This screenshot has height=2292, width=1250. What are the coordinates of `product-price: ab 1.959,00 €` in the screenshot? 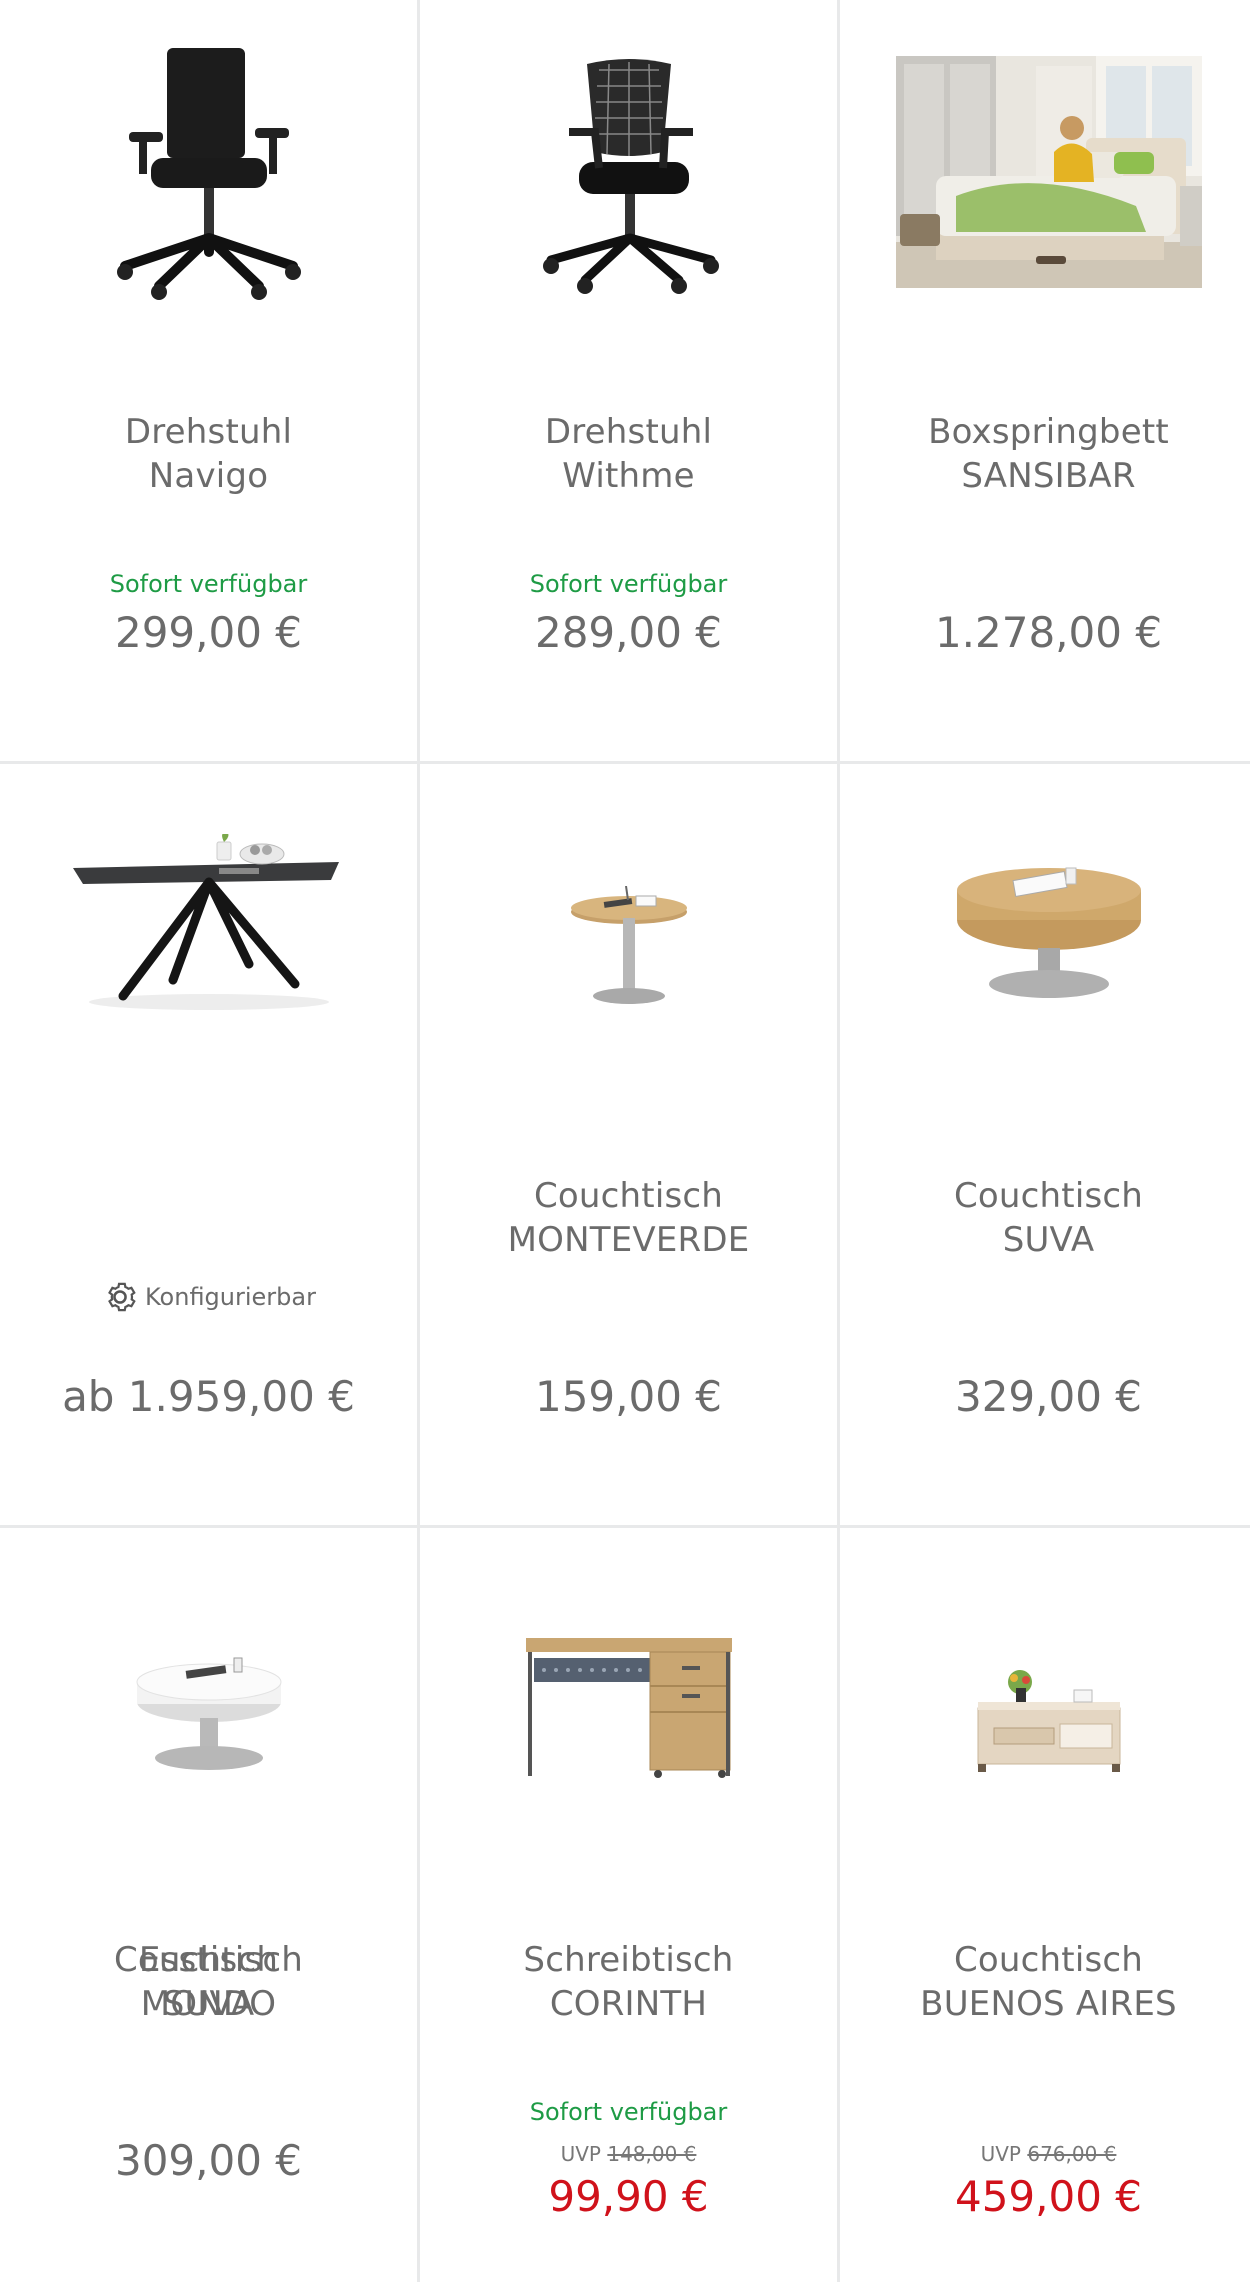 It's located at (208, 1396).